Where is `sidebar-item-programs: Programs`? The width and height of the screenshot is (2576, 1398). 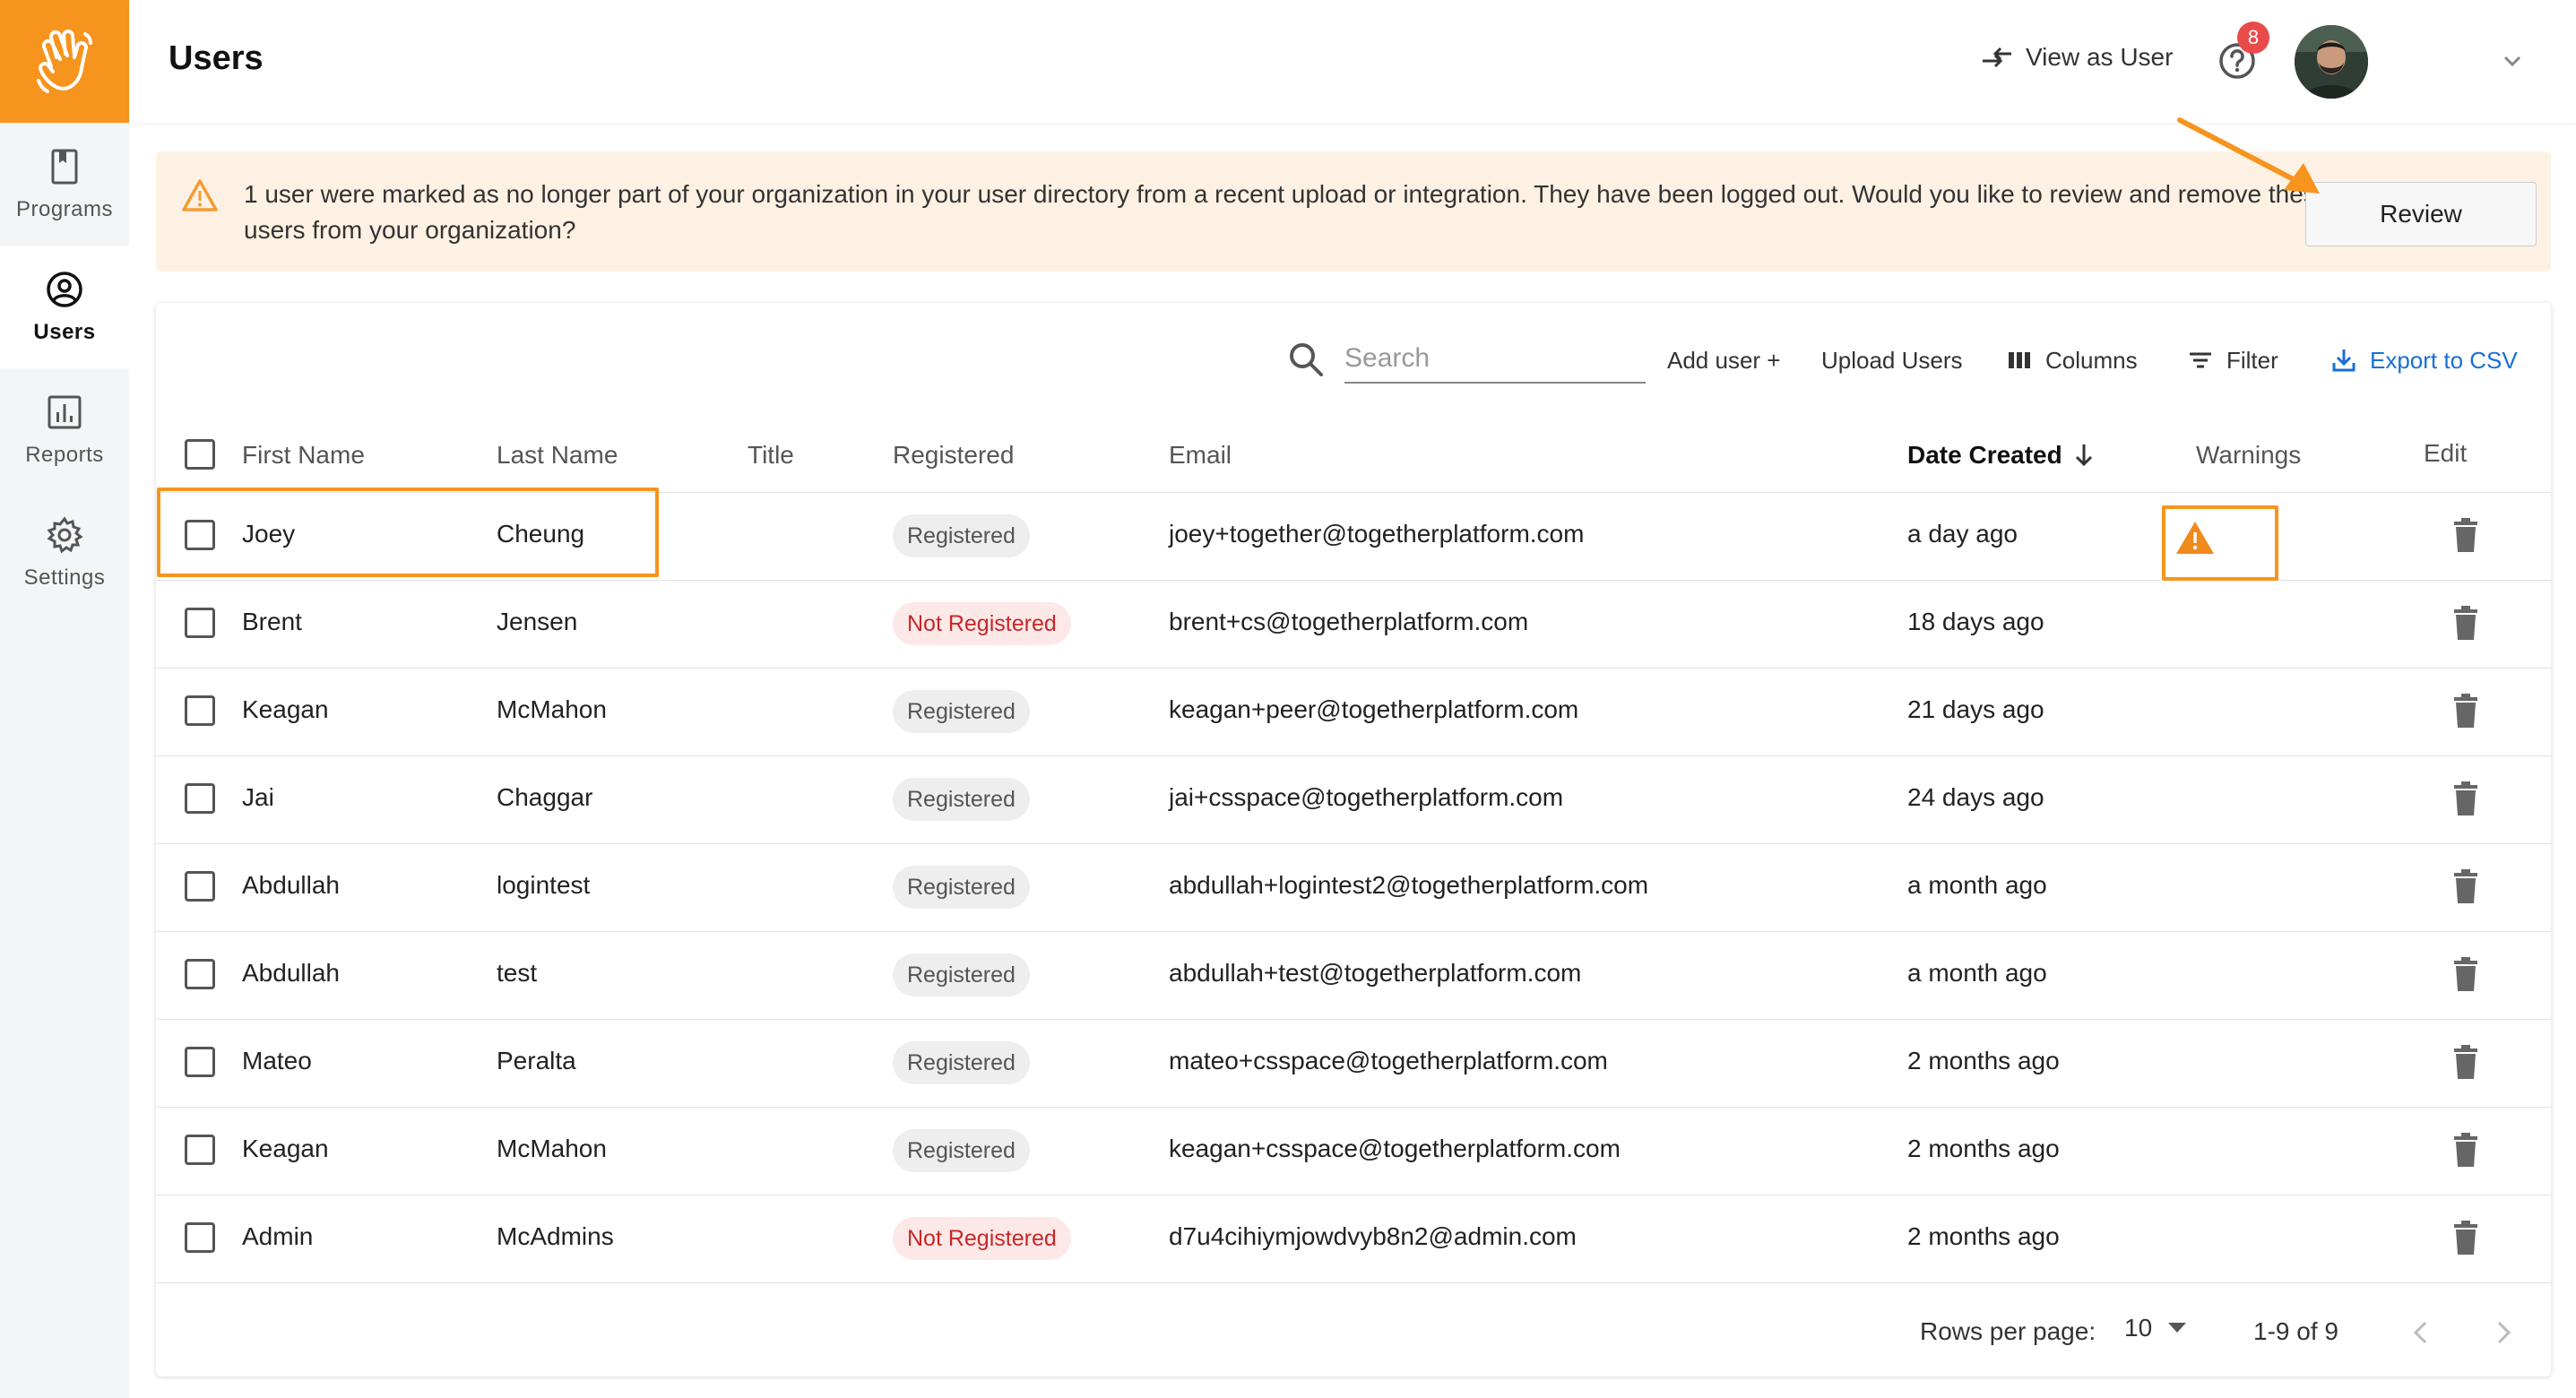
sidebar-item-programs: Programs is located at coordinates (64, 184).